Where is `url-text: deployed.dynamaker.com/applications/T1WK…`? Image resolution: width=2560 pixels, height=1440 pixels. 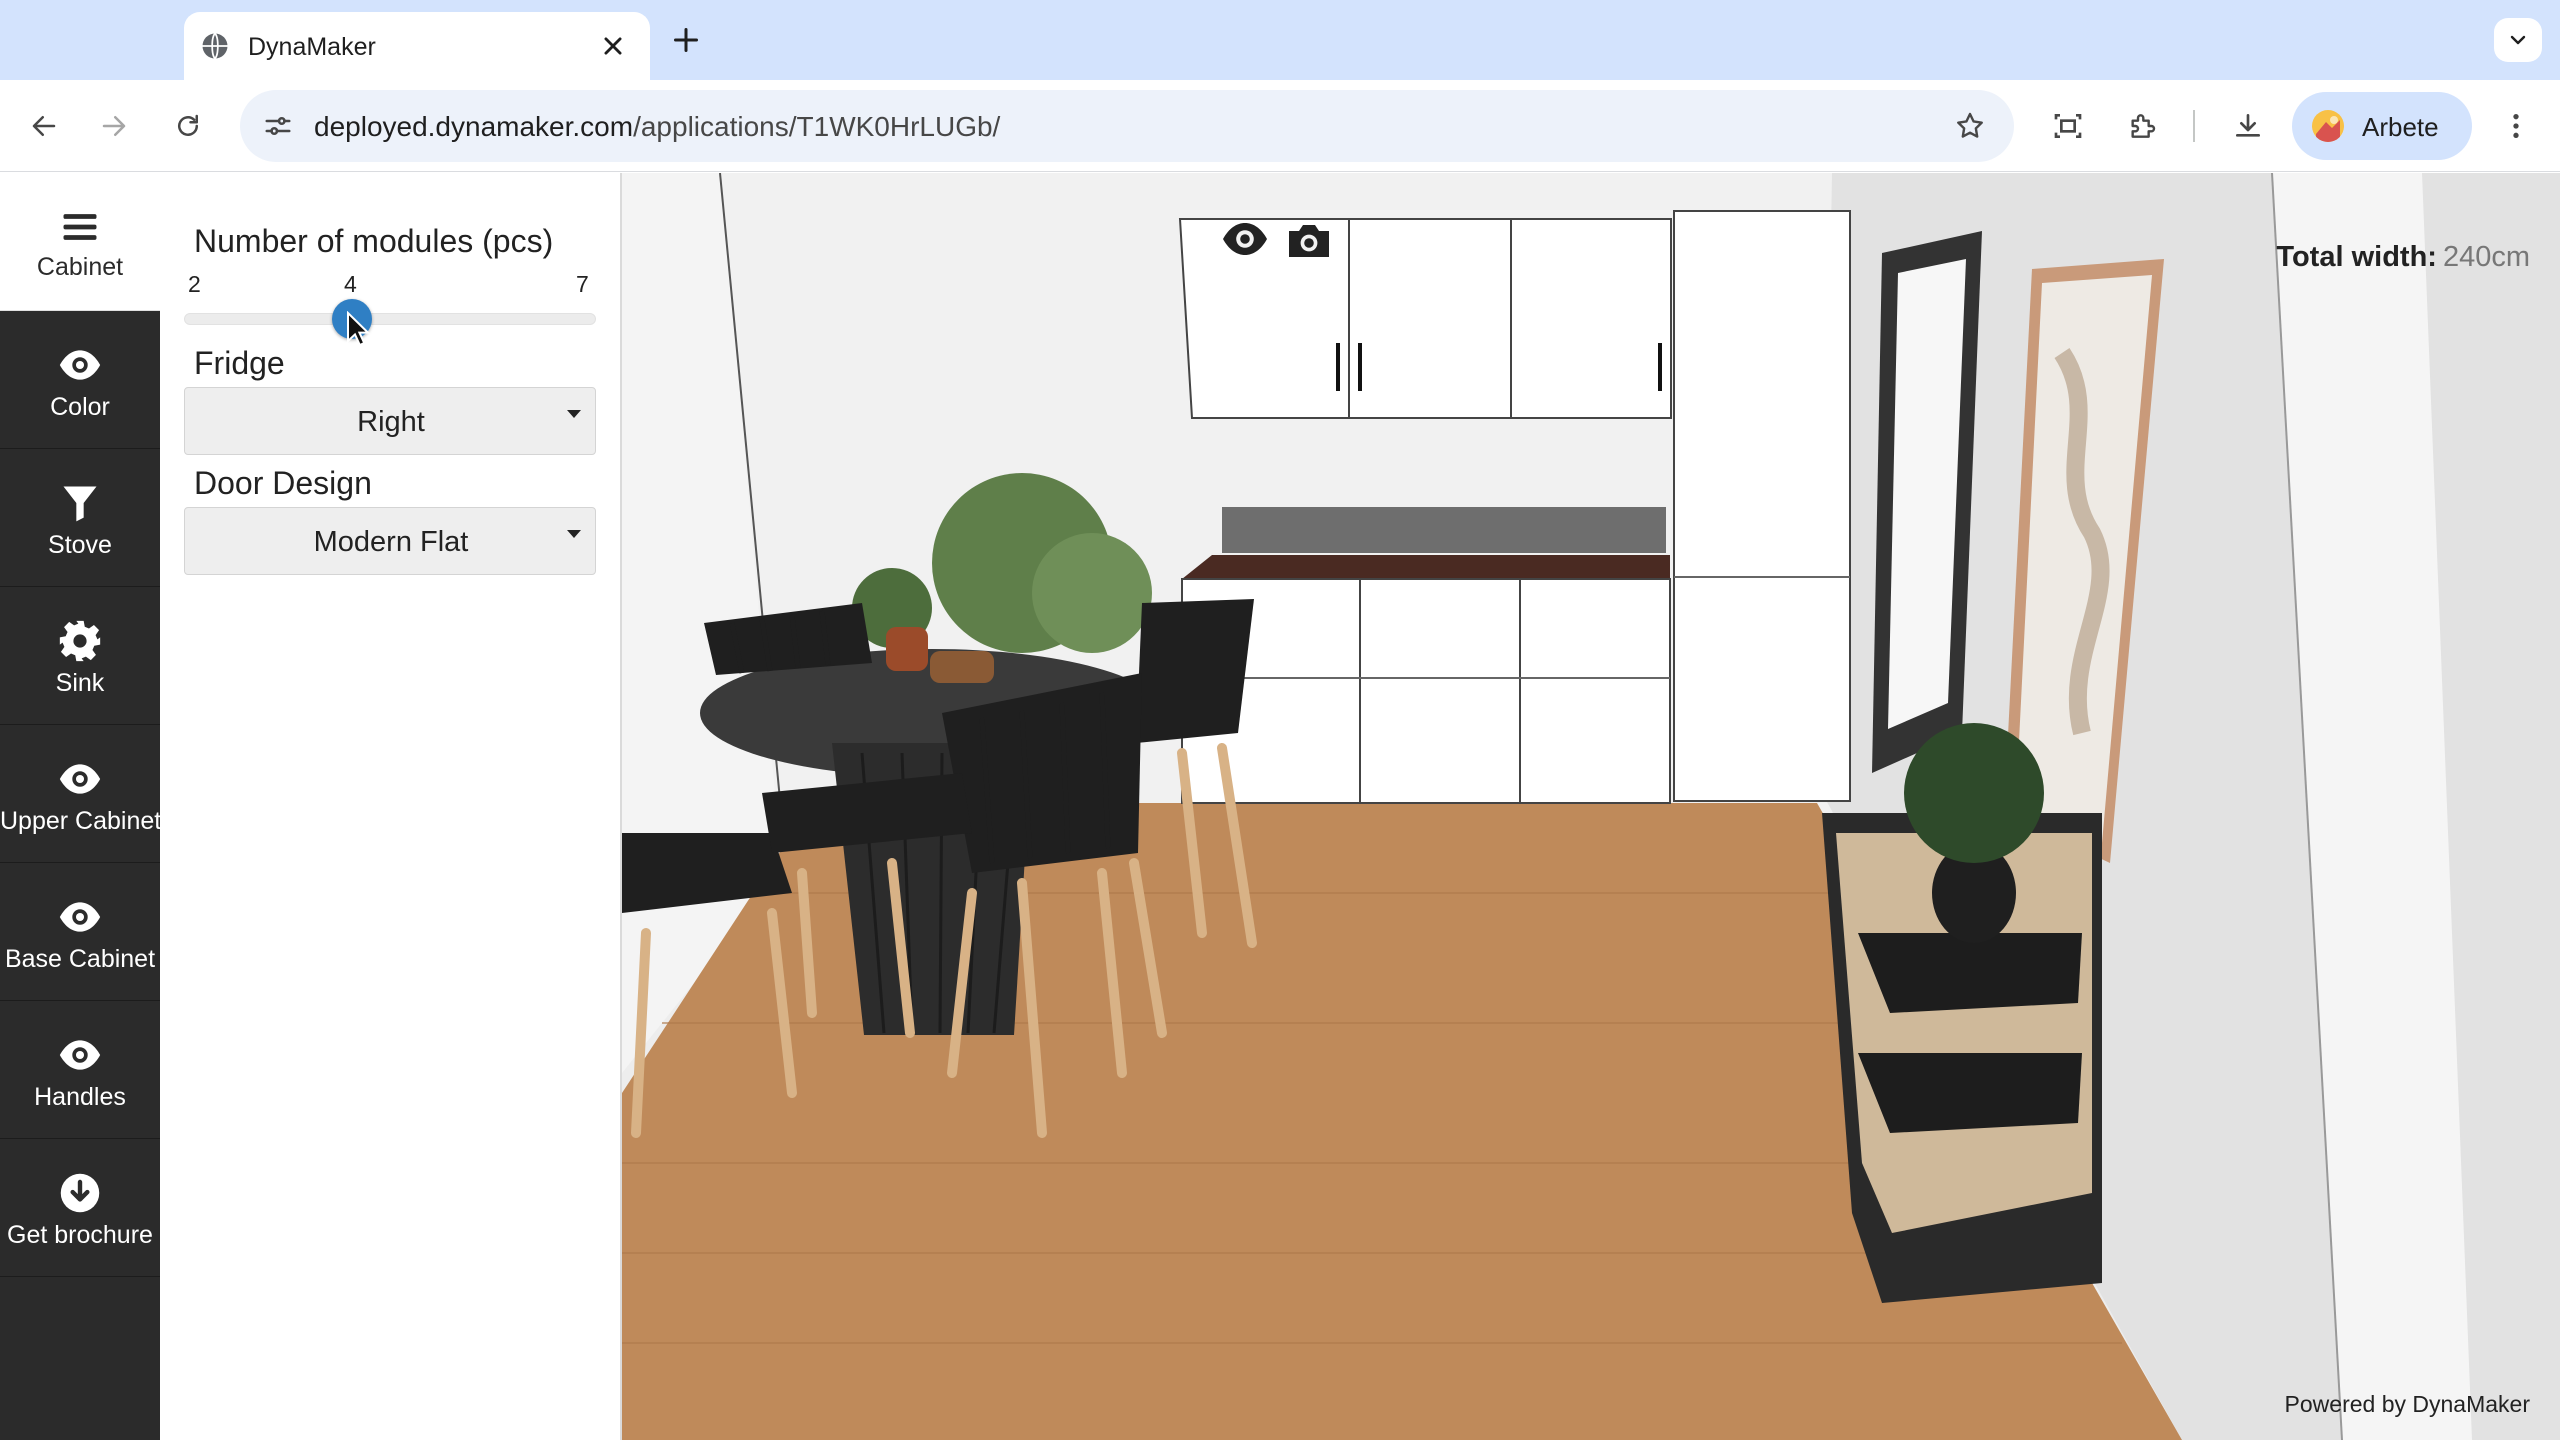 url-text: deployed.dynamaker.com/applications/T1WK… is located at coordinates (657, 127).